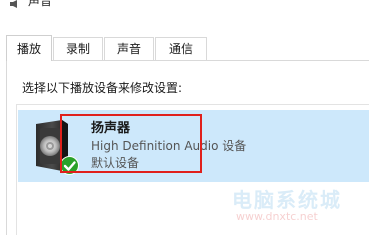 Image resolution: width=369 pixels, height=240 pixels. I want to click on tab-strip: 播放 录制 声音 通信, so click(187, 48).